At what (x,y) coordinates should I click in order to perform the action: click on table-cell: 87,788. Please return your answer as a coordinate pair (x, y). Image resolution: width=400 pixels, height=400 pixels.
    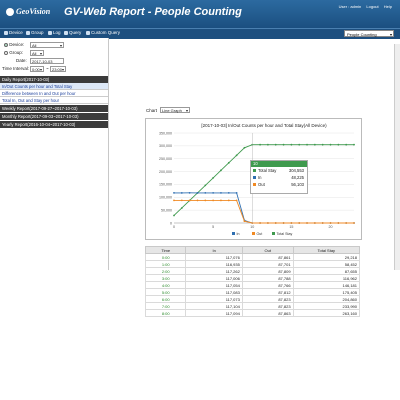
    Looking at the image, I should click on (267, 278).